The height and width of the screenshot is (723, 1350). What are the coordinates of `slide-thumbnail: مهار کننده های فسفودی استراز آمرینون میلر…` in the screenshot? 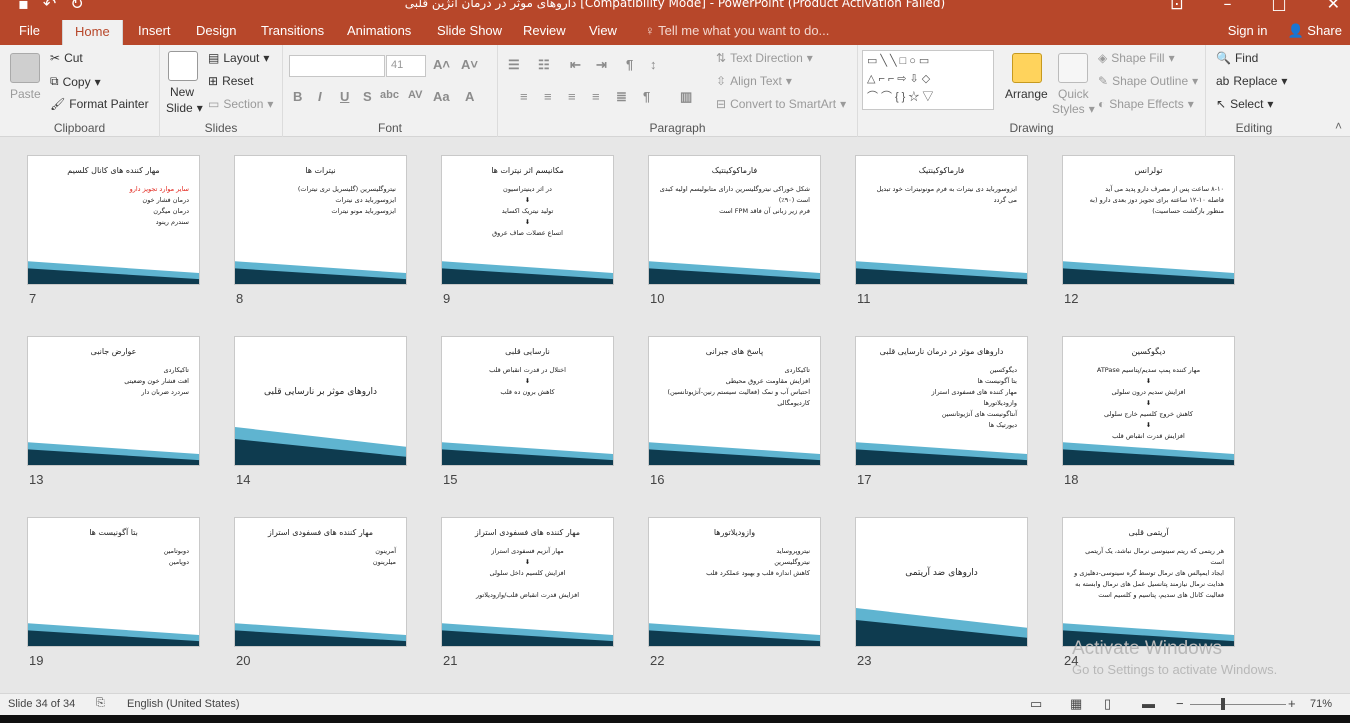 It's located at (320, 582).